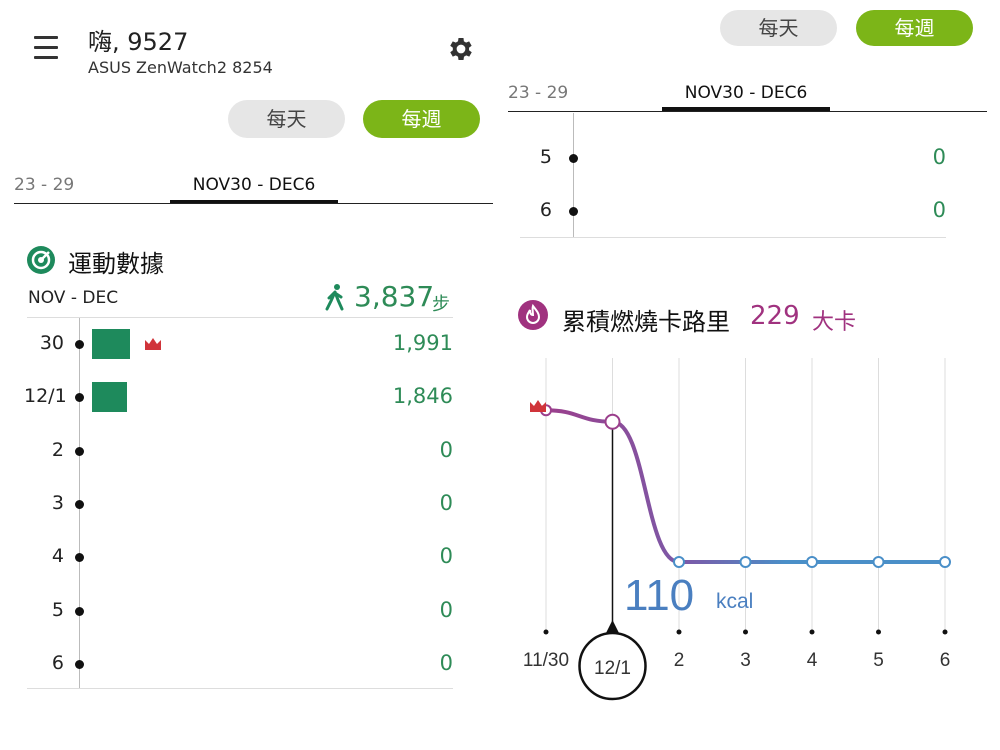 Image resolution: width=1000 pixels, height=750 pixels. Describe the element at coordinates (878, 660) in the screenshot. I see `chart-x-label: 5` at that location.